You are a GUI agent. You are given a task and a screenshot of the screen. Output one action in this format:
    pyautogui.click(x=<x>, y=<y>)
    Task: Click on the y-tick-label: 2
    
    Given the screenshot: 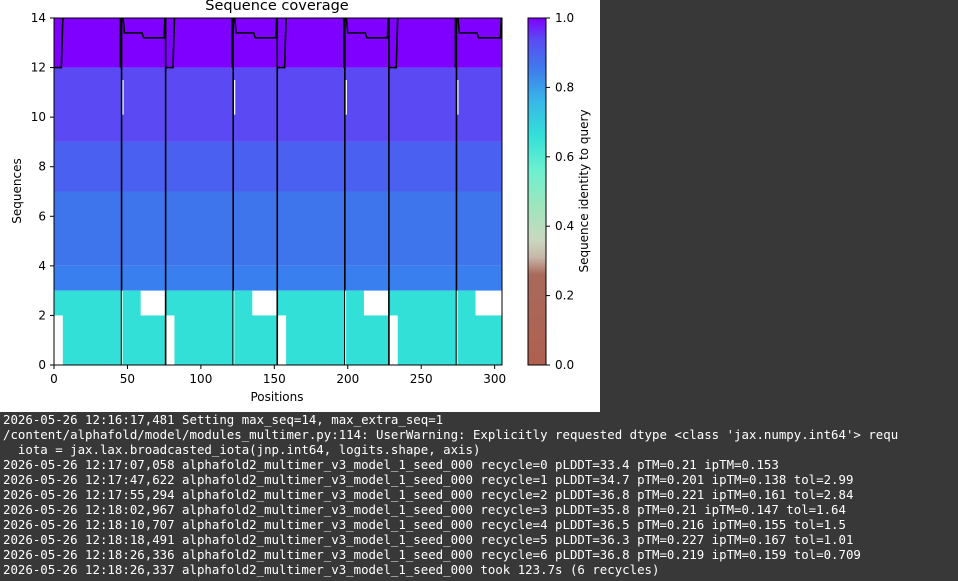 What is the action you would take?
    pyautogui.click(x=42, y=315)
    